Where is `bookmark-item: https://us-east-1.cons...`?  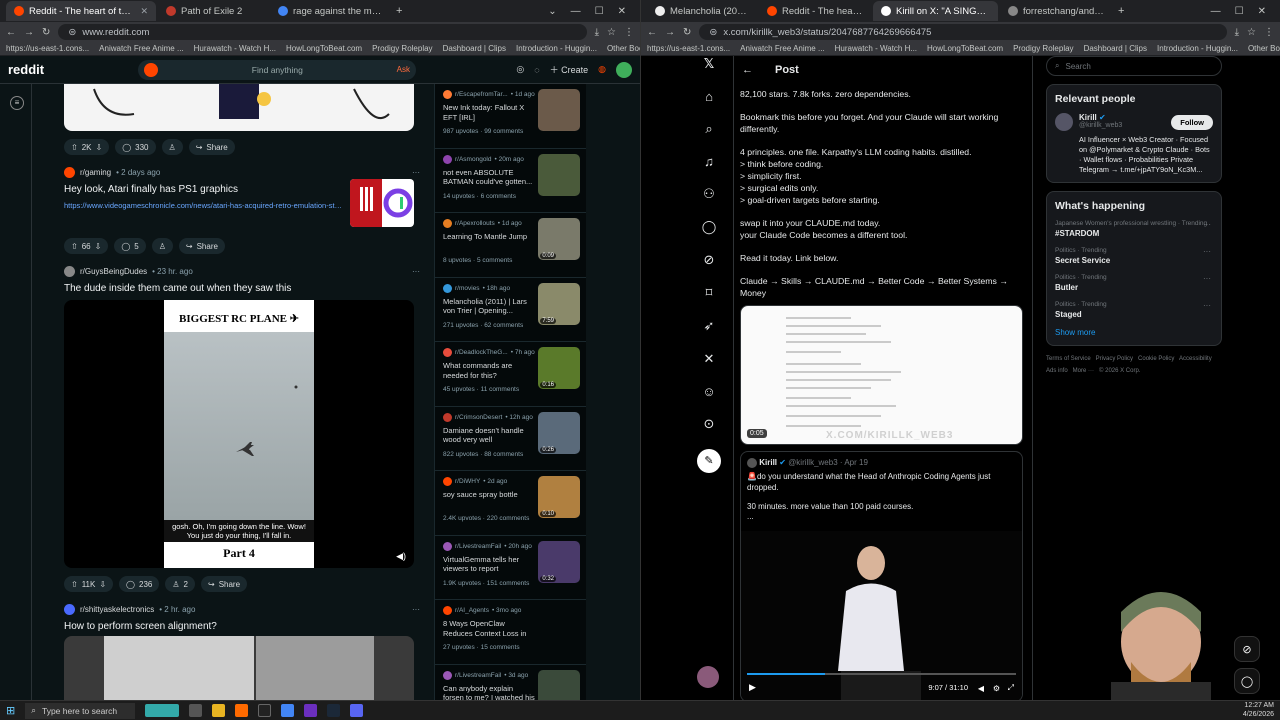 bookmark-item: https://us-east-1.cons... is located at coordinates (47, 48).